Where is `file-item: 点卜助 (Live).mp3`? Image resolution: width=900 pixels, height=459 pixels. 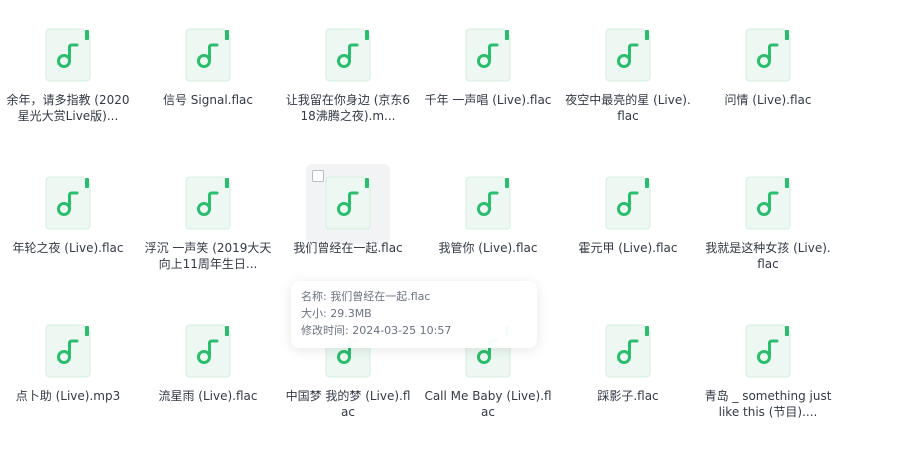 file-item: 点卜助 (Live).mp3 is located at coordinates (68, 361).